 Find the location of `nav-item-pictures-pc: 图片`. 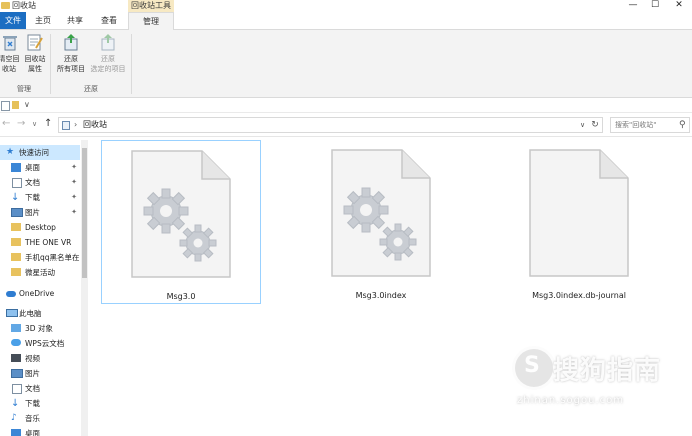

nav-item-pictures-pc: 图片 is located at coordinates (40, 373).